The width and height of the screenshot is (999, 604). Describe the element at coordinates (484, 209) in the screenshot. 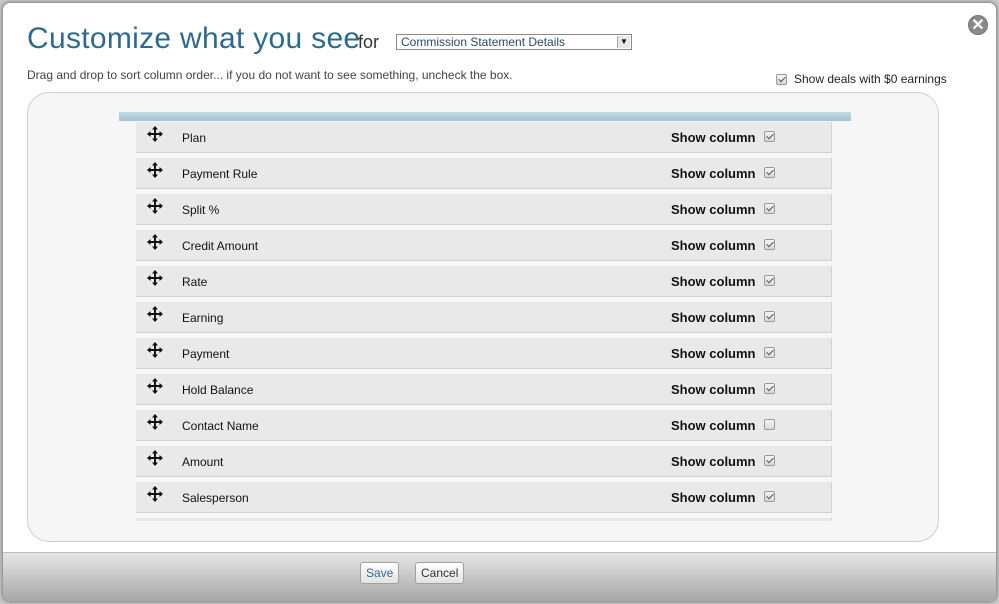

I see `column-row: Split % Show column` at that location.